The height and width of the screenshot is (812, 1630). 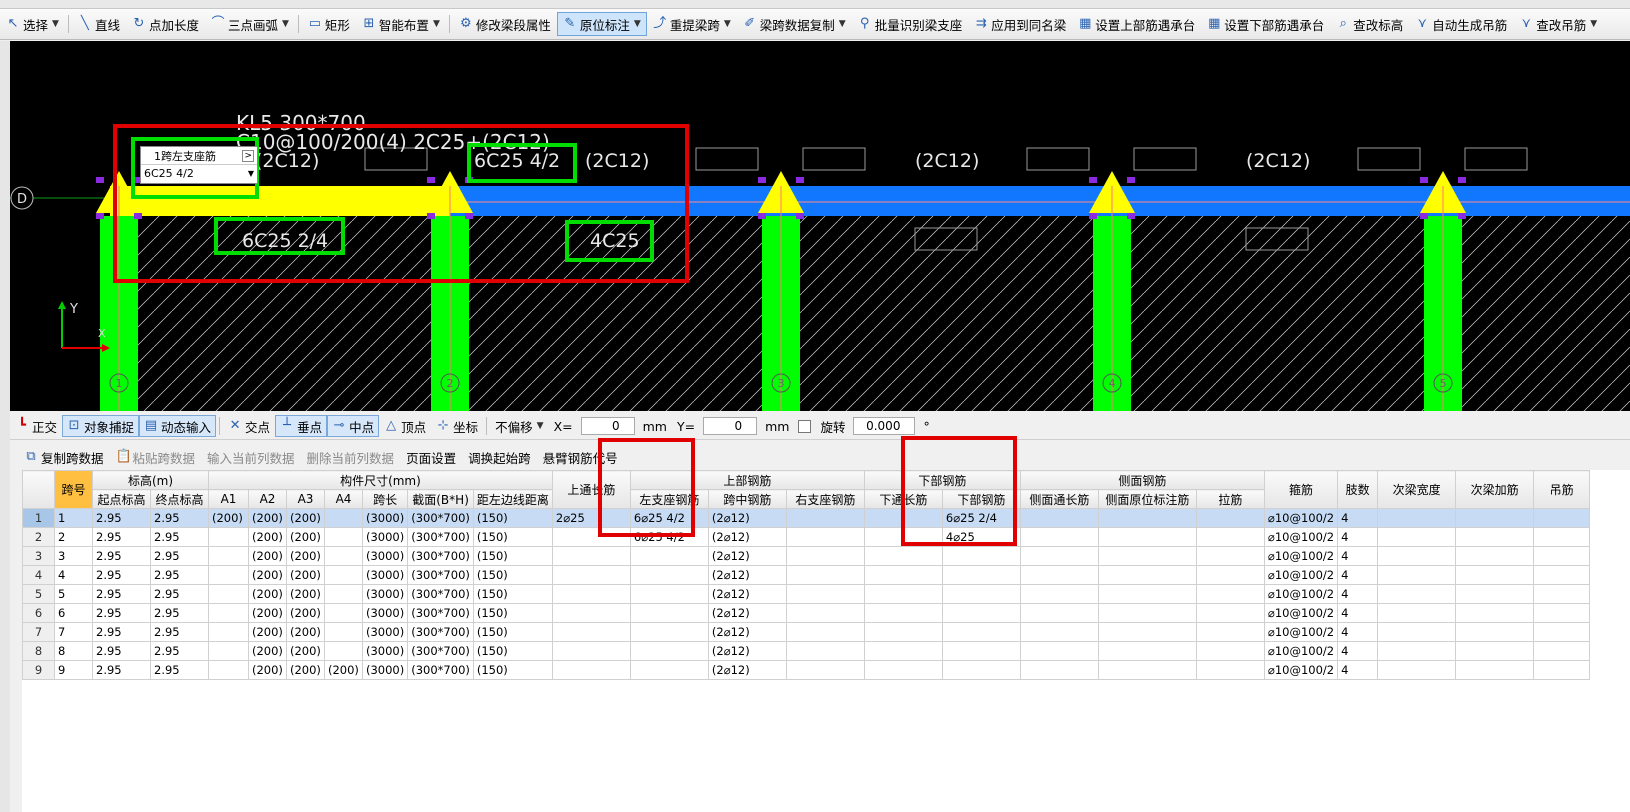 What do you see at coordinates (1417, 489) in the screenshot?
I see `col-secondary-width: 次梁宽度` at bounding box center [1417, 489].